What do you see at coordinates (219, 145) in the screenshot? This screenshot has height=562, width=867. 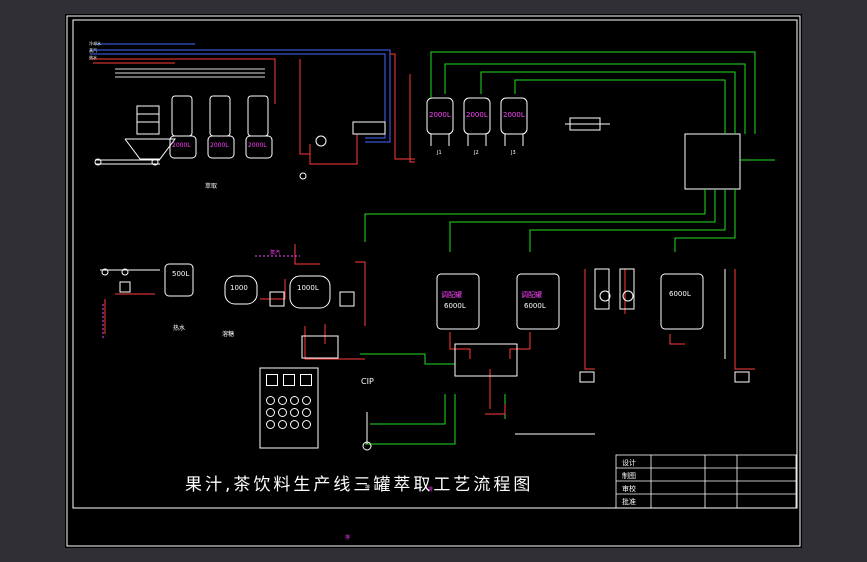 I see `left-tank-2-volume: 2000L` at bounding box center [219, 145].